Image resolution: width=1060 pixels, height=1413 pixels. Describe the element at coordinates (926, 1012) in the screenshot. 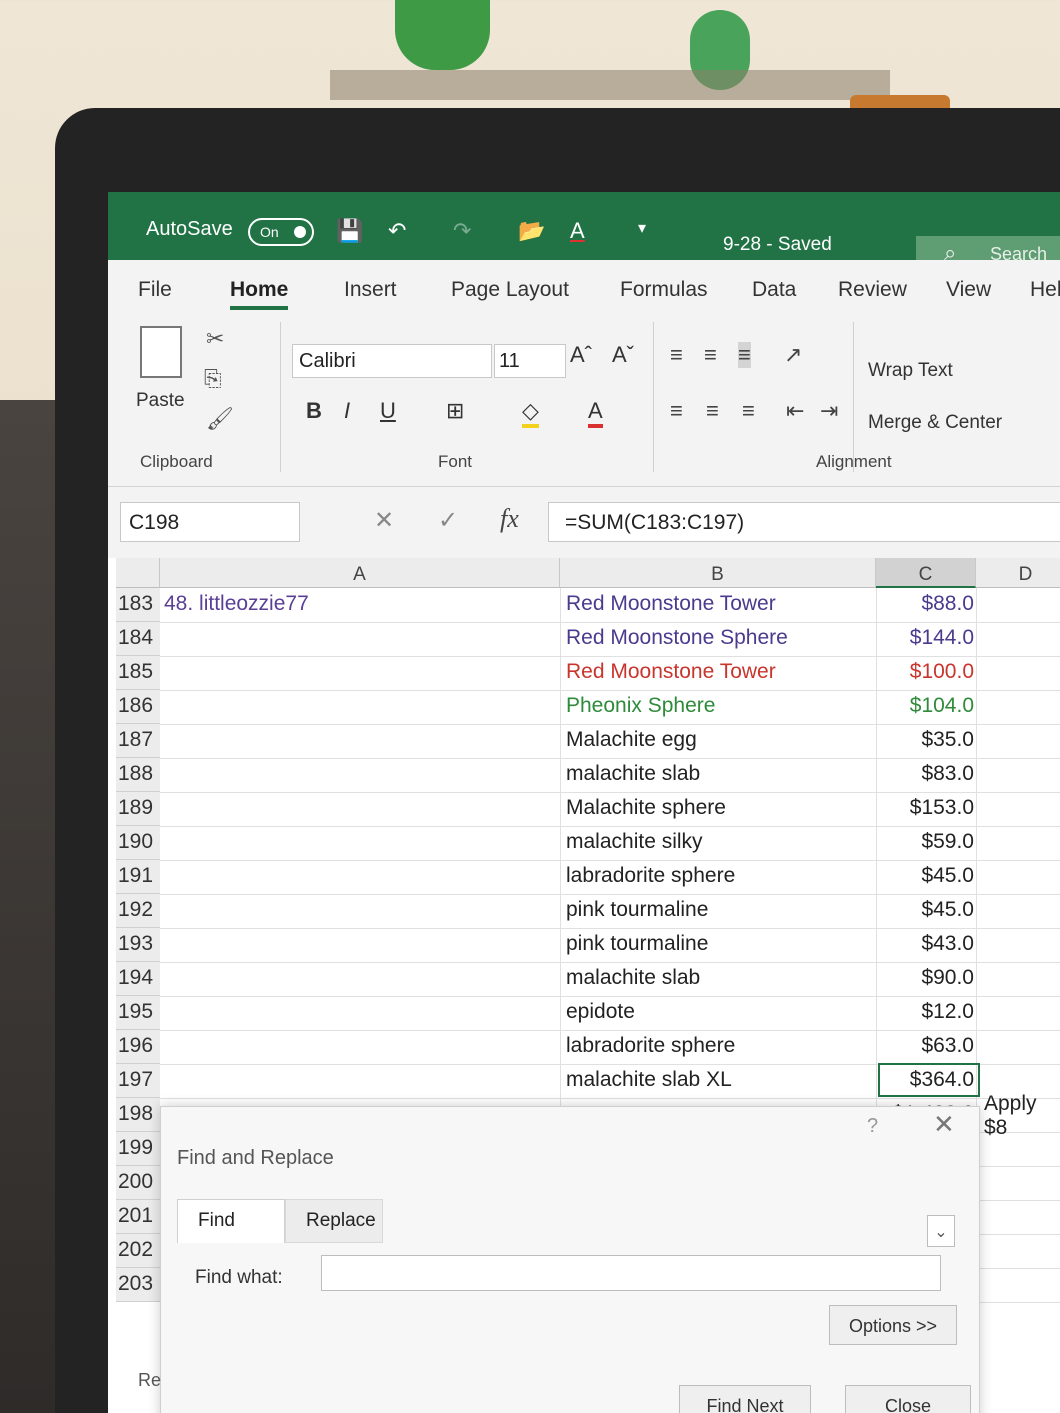

I see `cell-c: $12.0` at that location.